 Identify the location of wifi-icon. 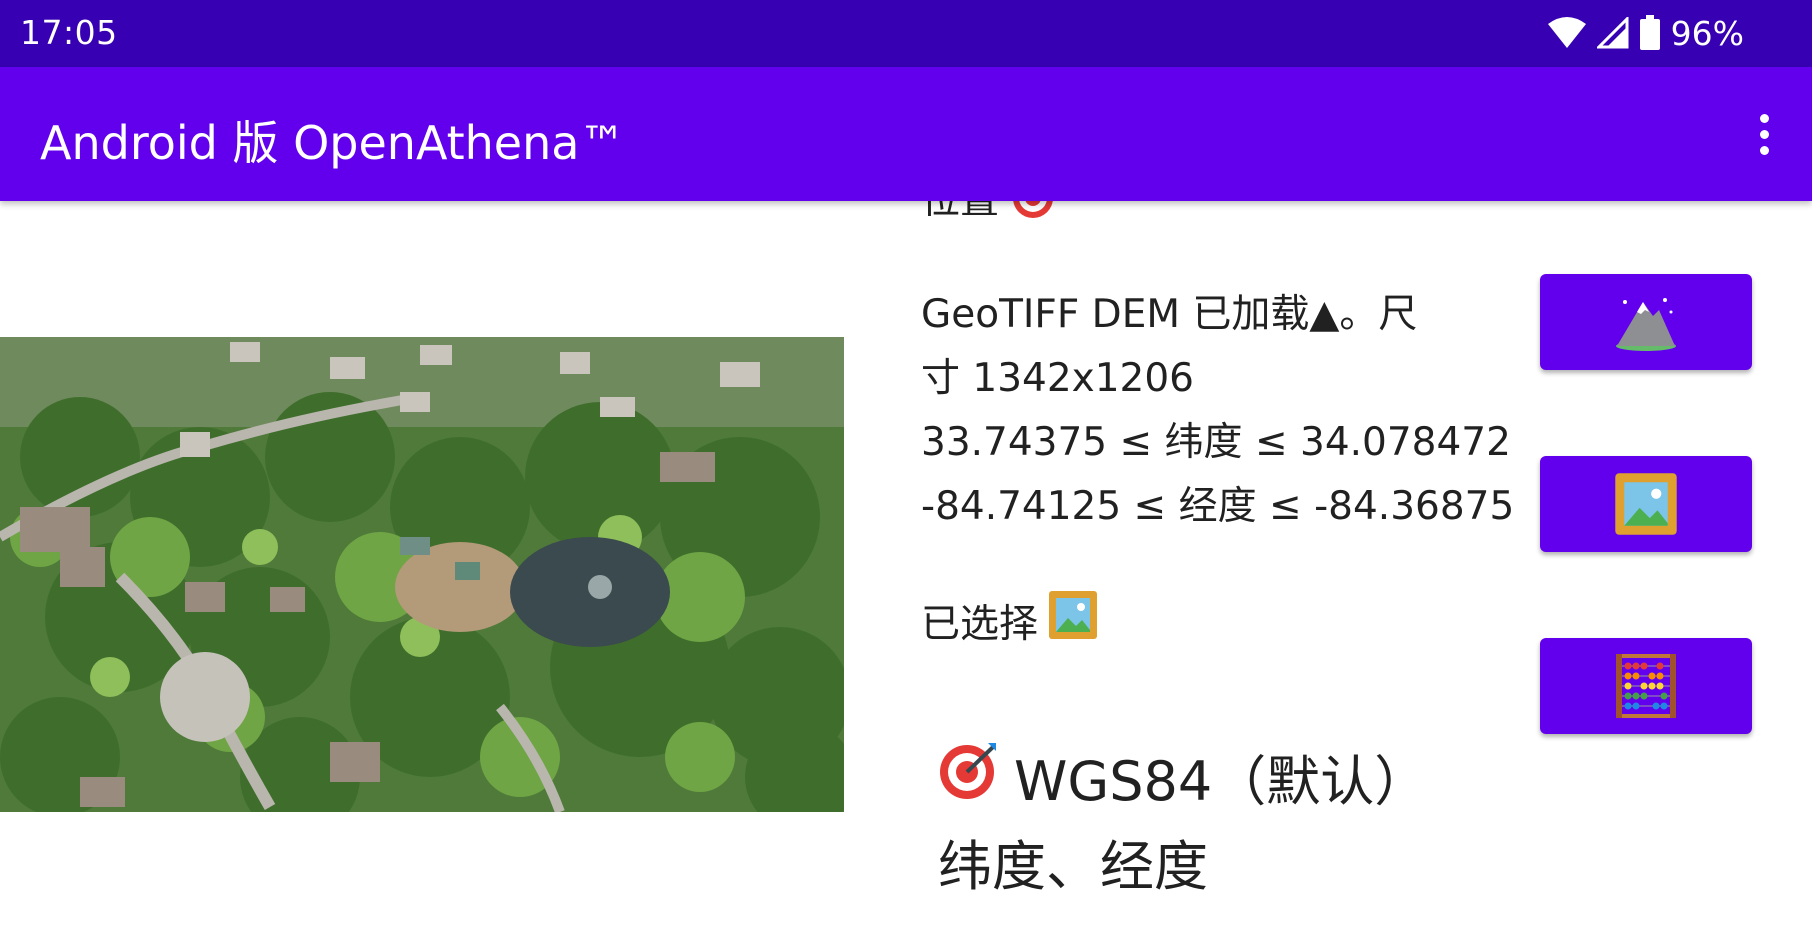
(1567, 33).